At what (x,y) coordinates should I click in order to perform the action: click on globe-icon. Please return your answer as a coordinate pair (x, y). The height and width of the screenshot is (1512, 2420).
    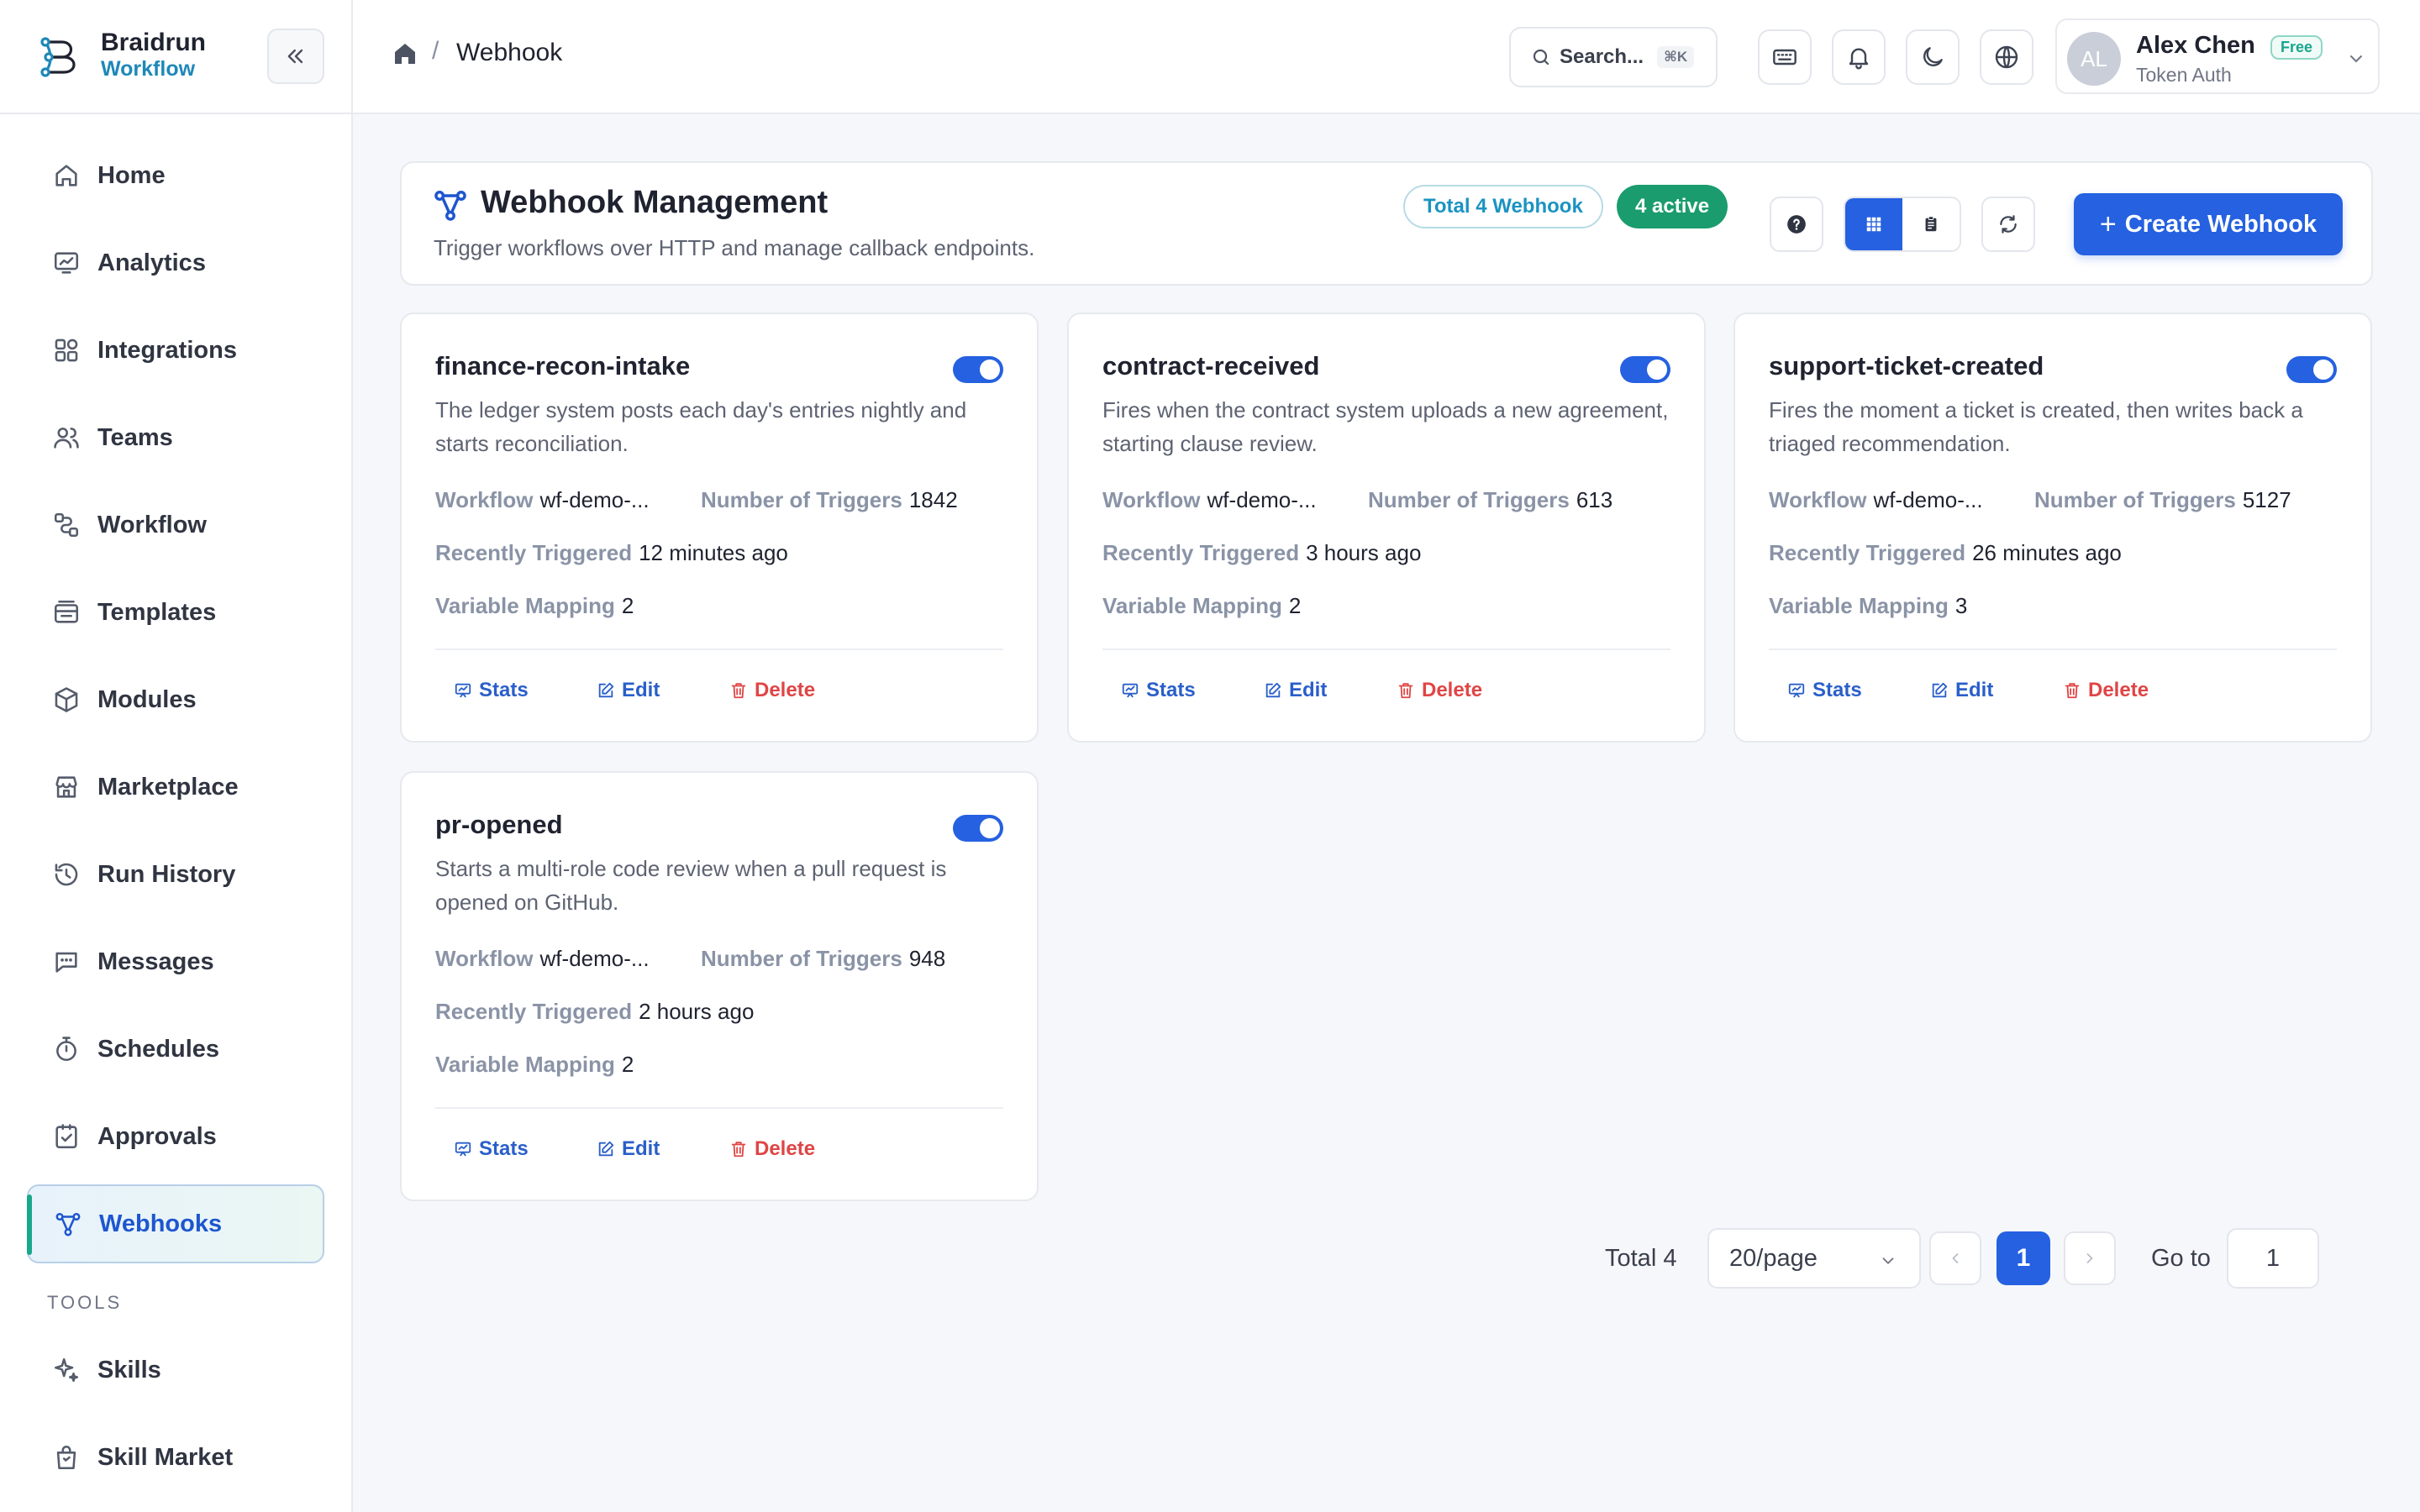
    Looking at the image, I should click on (2006, 57).